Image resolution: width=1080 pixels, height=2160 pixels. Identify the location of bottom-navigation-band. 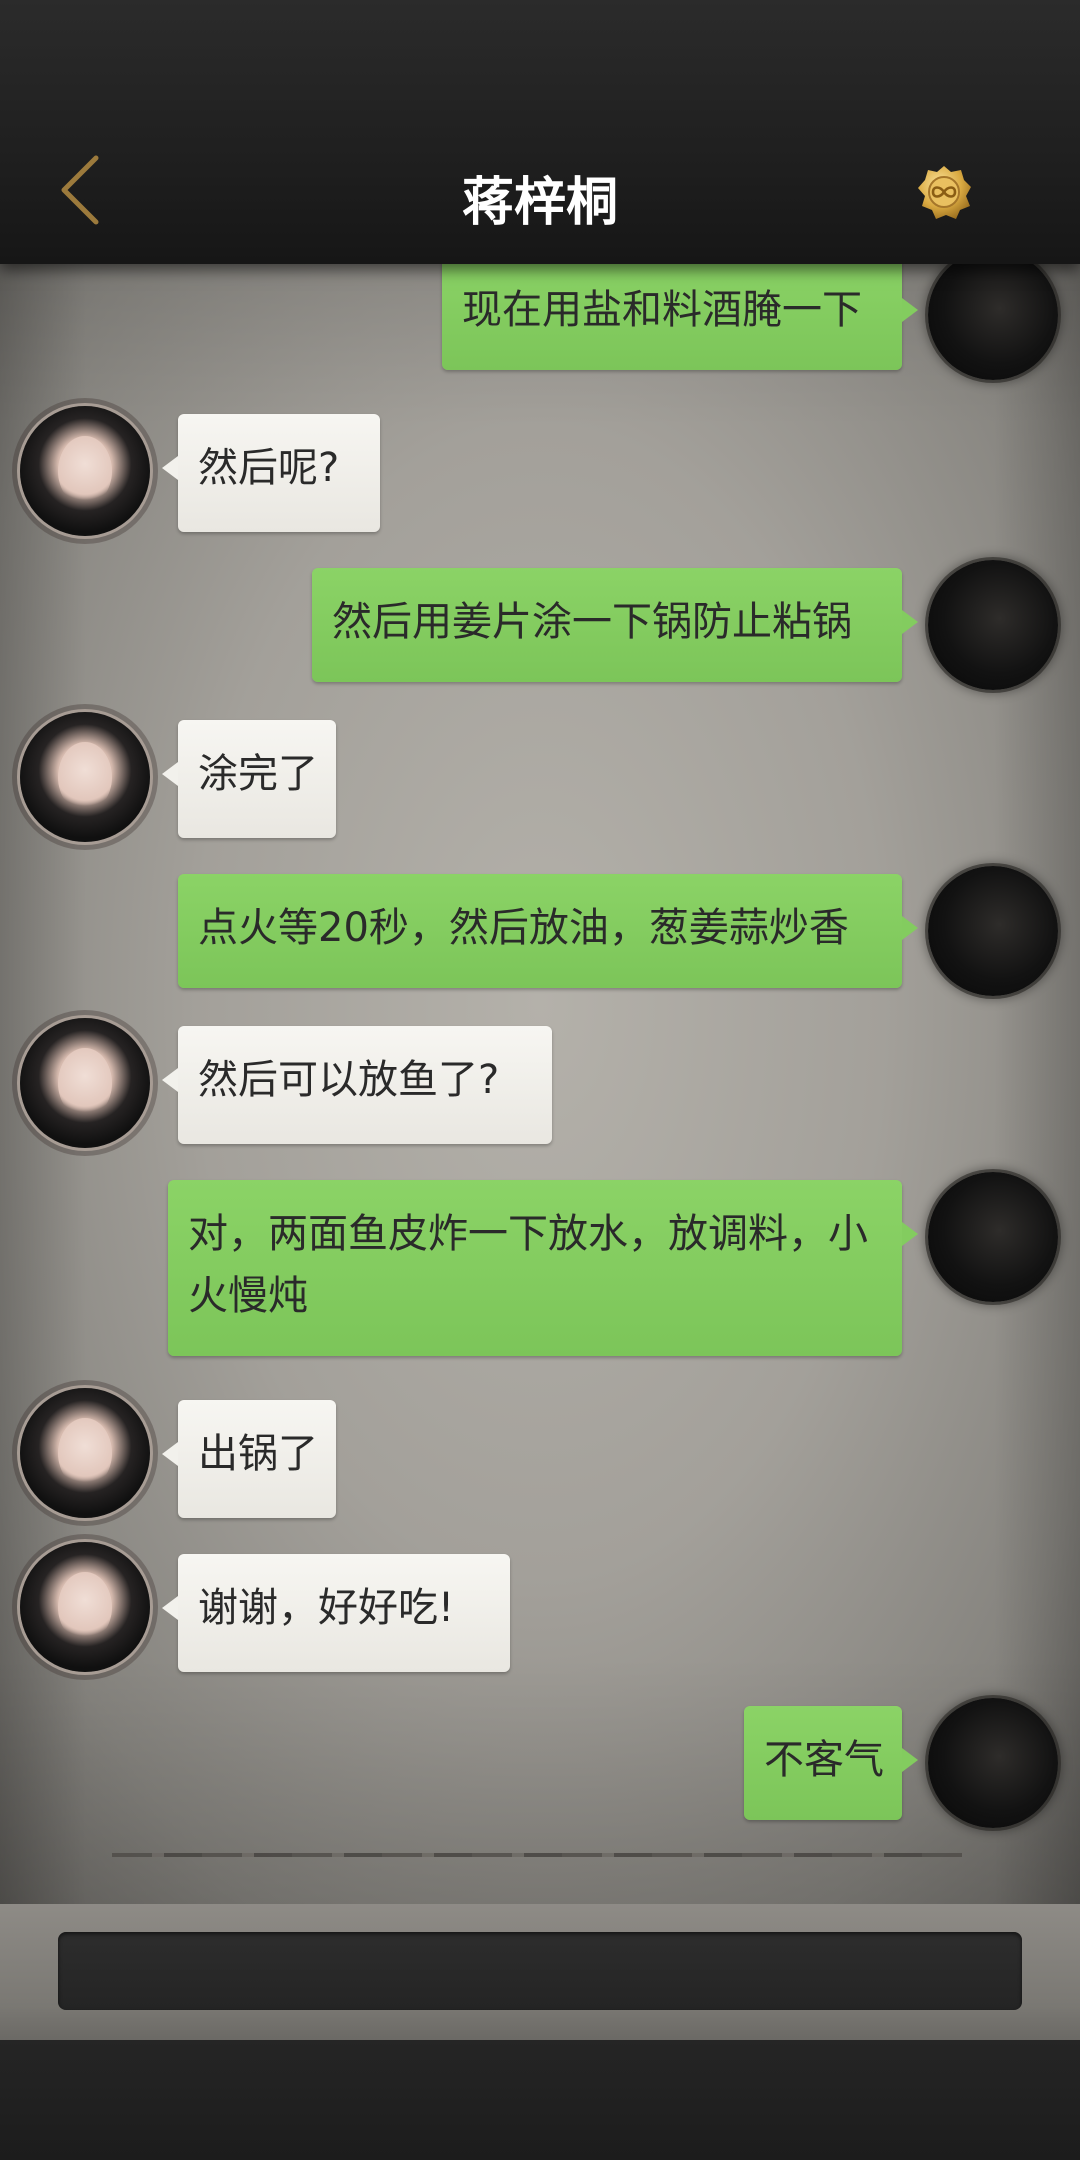
(540, 2100).